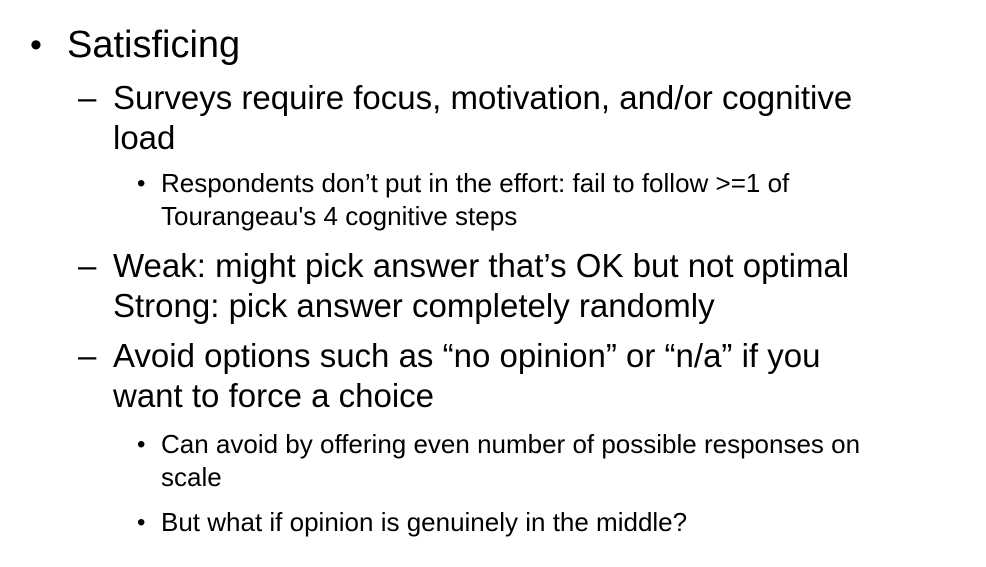  Describe the element at coordinates (191, 477) in the screenshot. I see `text-line: scale` at that location.